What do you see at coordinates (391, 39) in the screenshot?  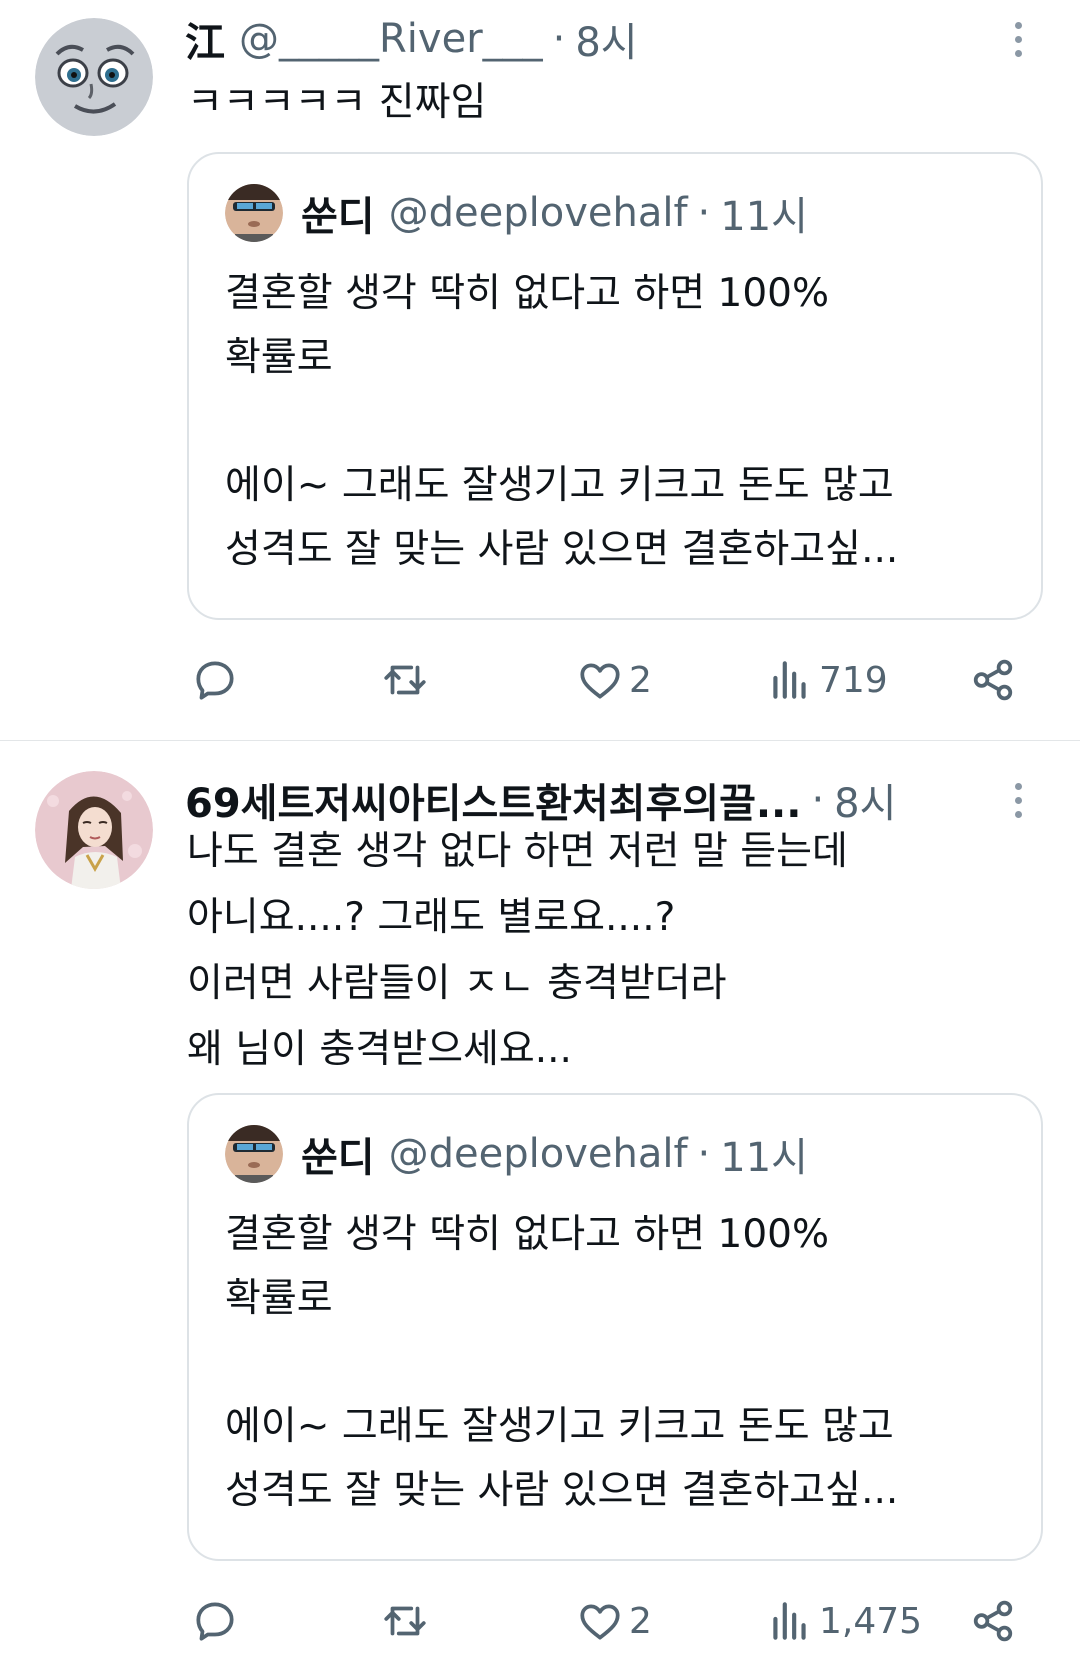 I see `author-handle: @_____River___` at bounding box center [391, 39].